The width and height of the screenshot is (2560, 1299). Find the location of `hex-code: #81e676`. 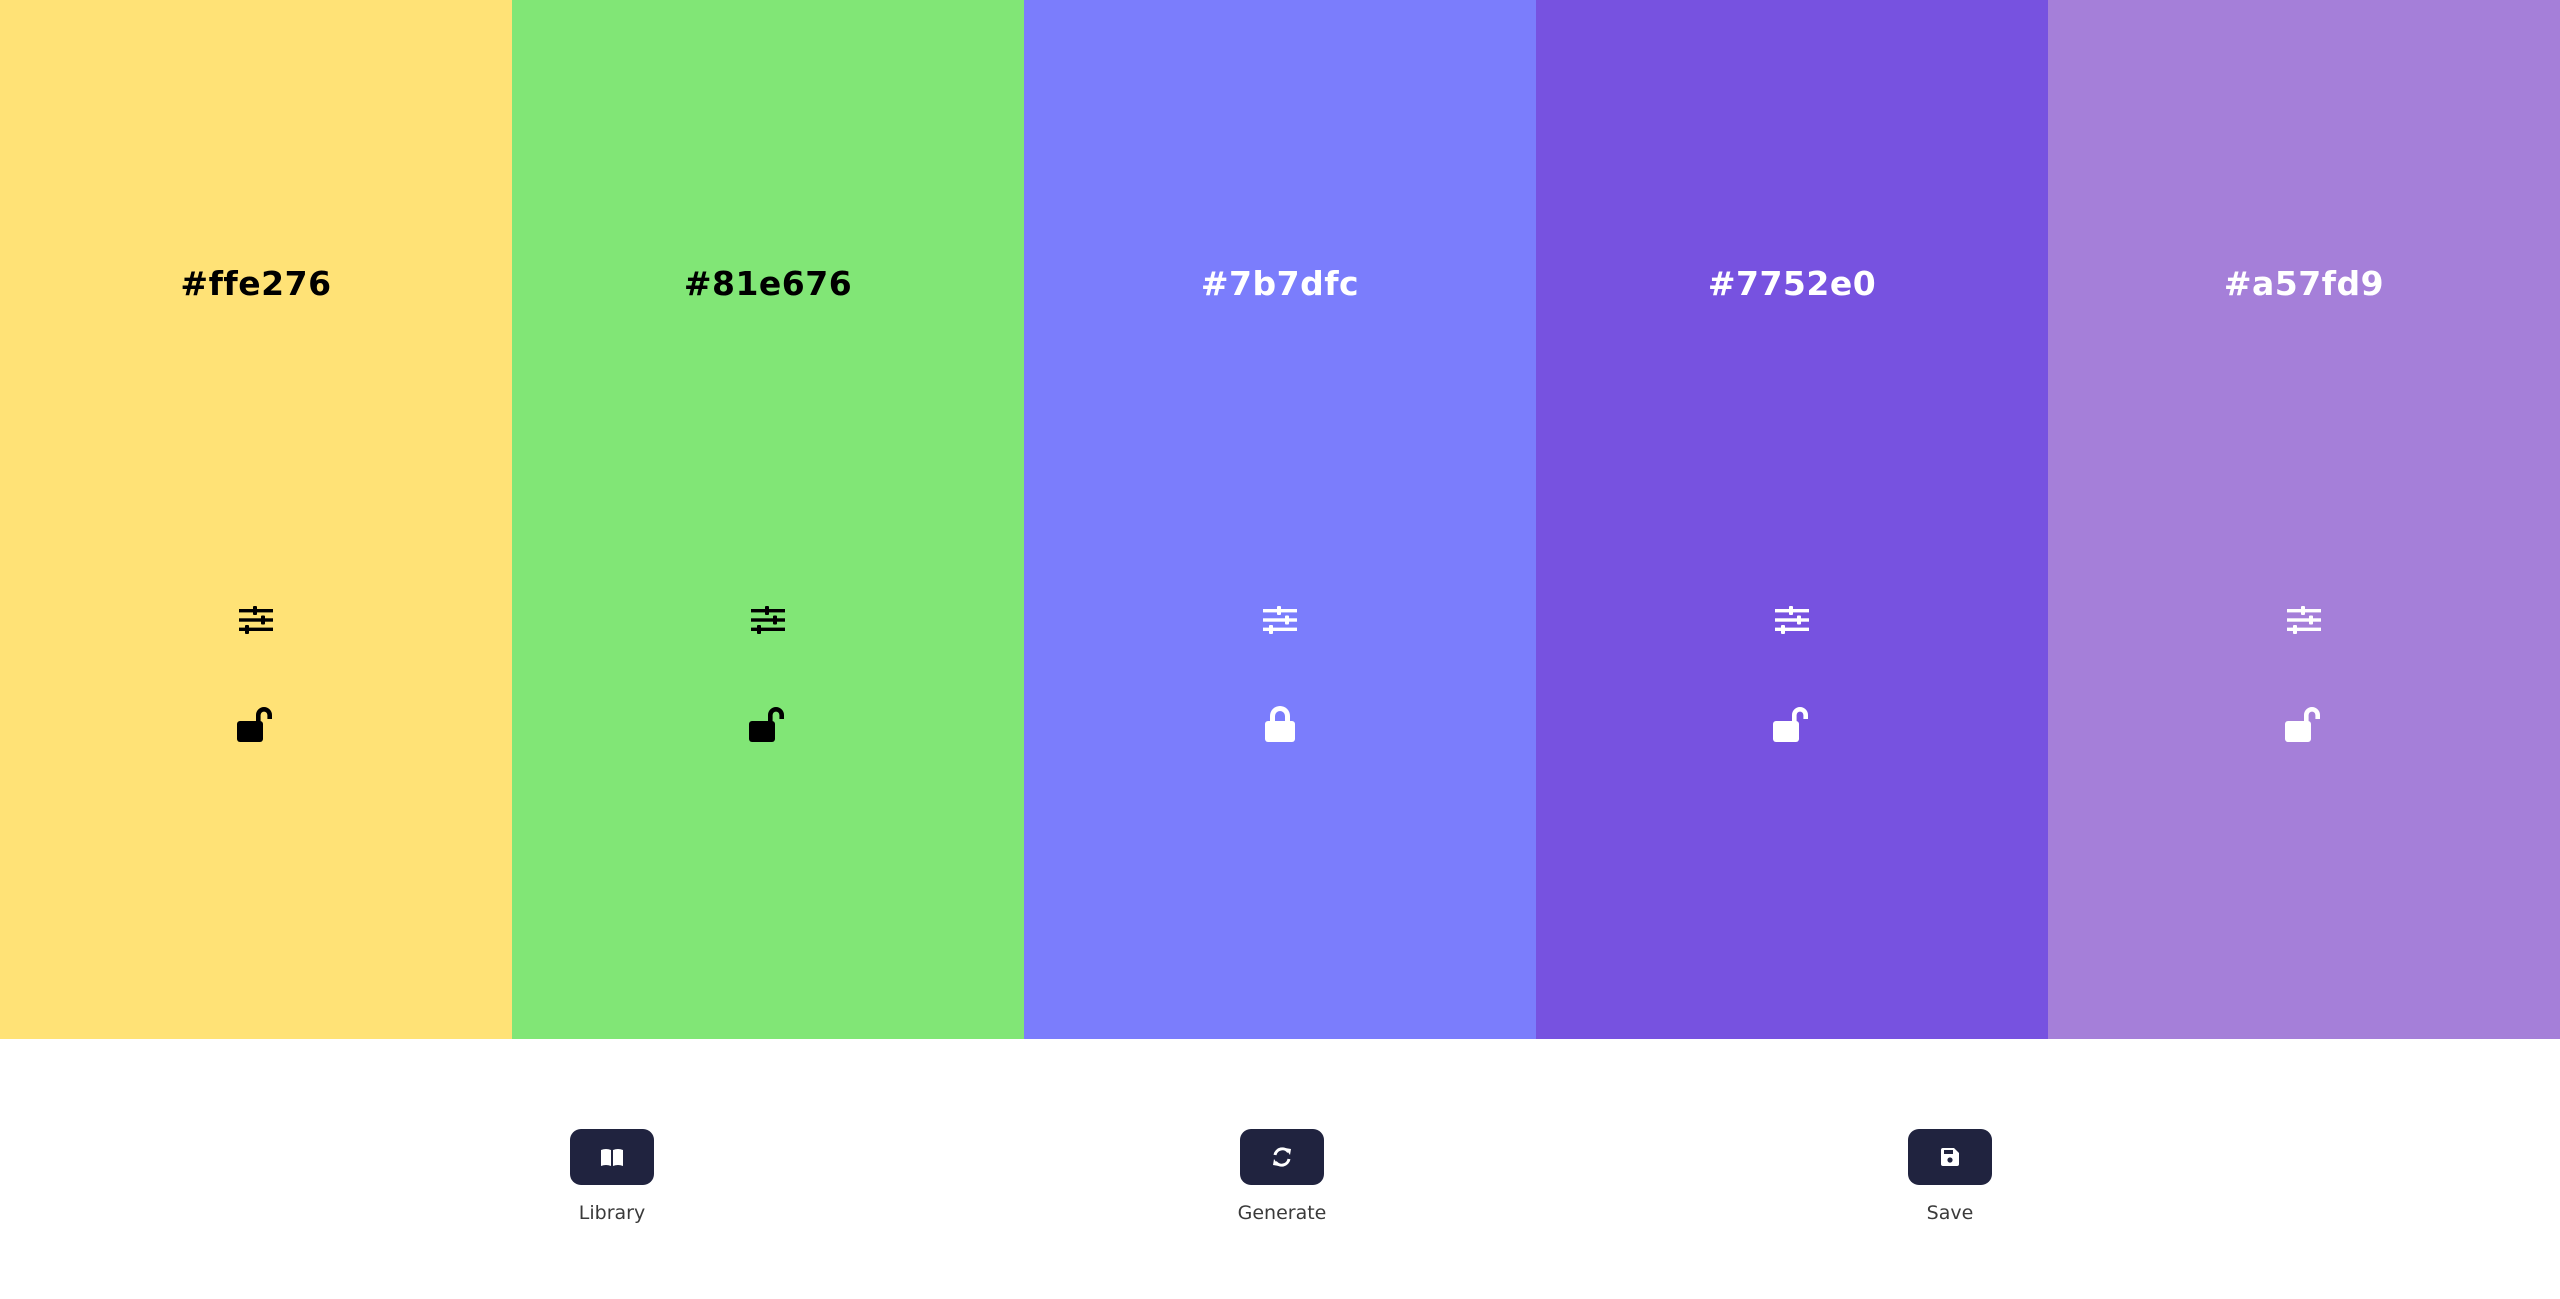

hex-code: #81e676 is located at coordinates (768, 284).